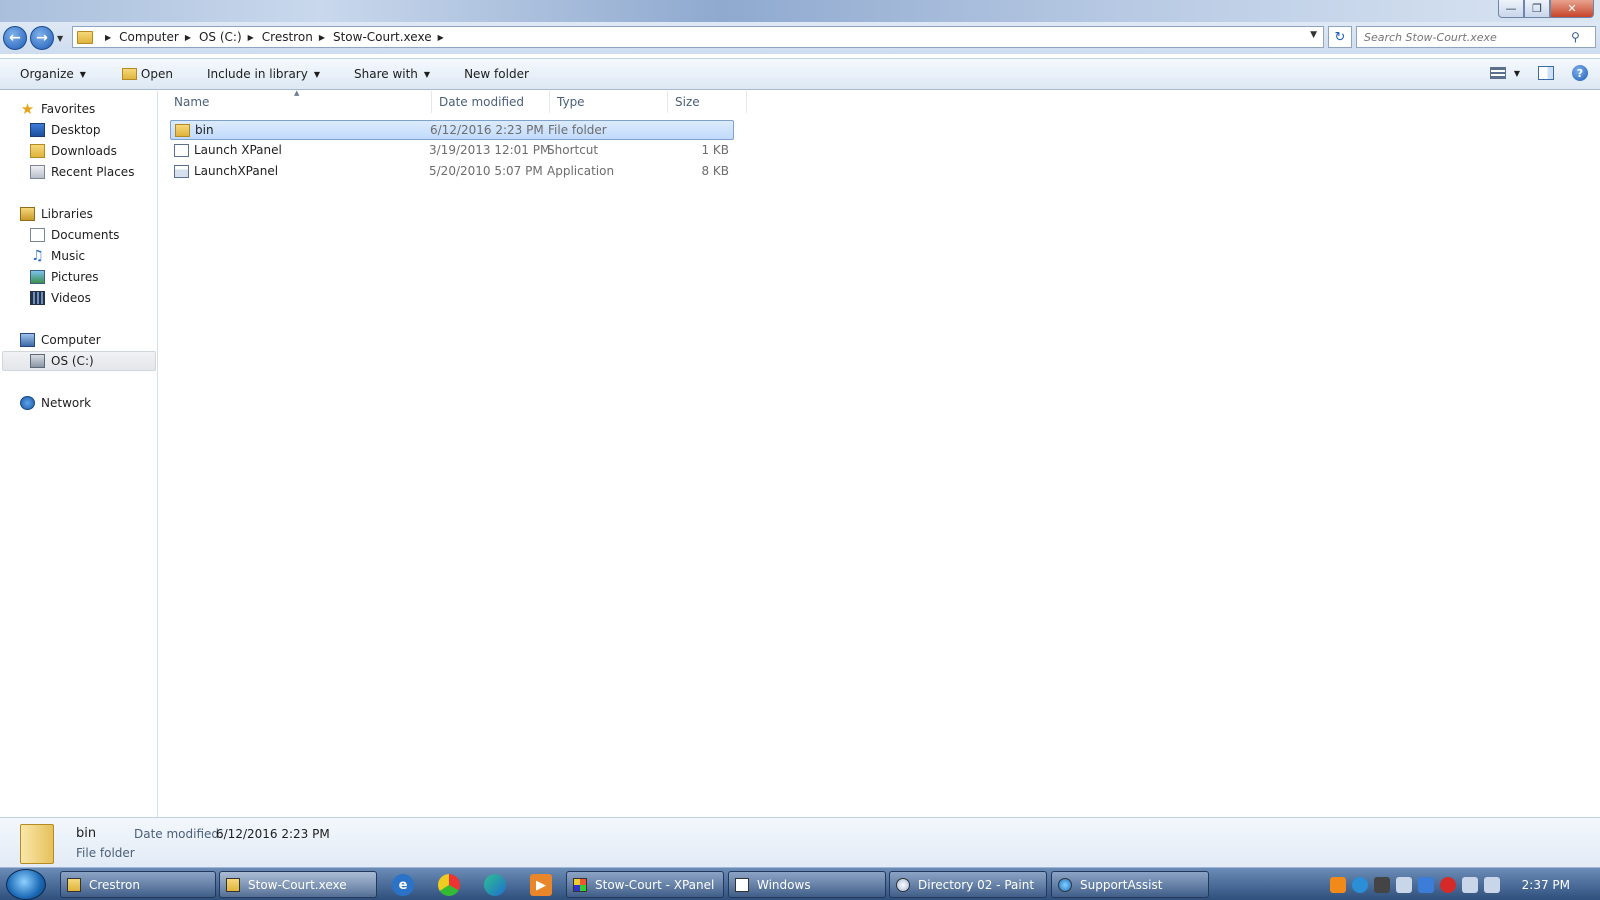 The image size is (1600, 900). What do you see at coordinates (60, 38) in the screenshot?
I see `recent-pages-dropdown-icon: ▼` at bounding box center [60, 38].